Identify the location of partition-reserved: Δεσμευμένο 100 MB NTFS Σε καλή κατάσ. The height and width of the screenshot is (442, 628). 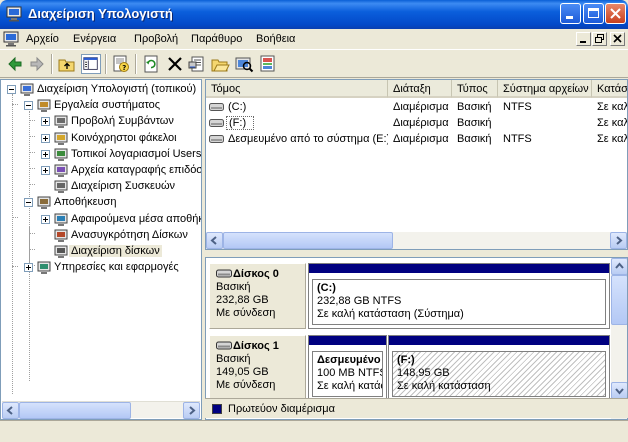
(347, 368).